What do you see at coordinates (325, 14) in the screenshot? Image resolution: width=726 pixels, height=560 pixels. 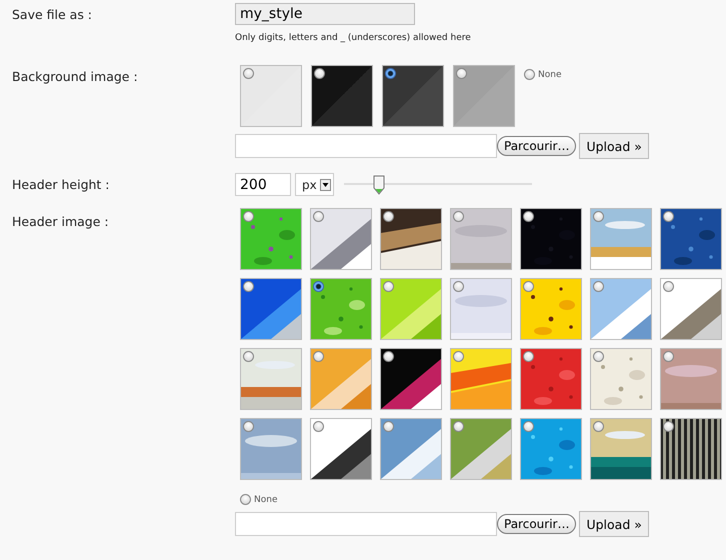 I see `file-name-field: my_style` at bounding box center [325, 14].